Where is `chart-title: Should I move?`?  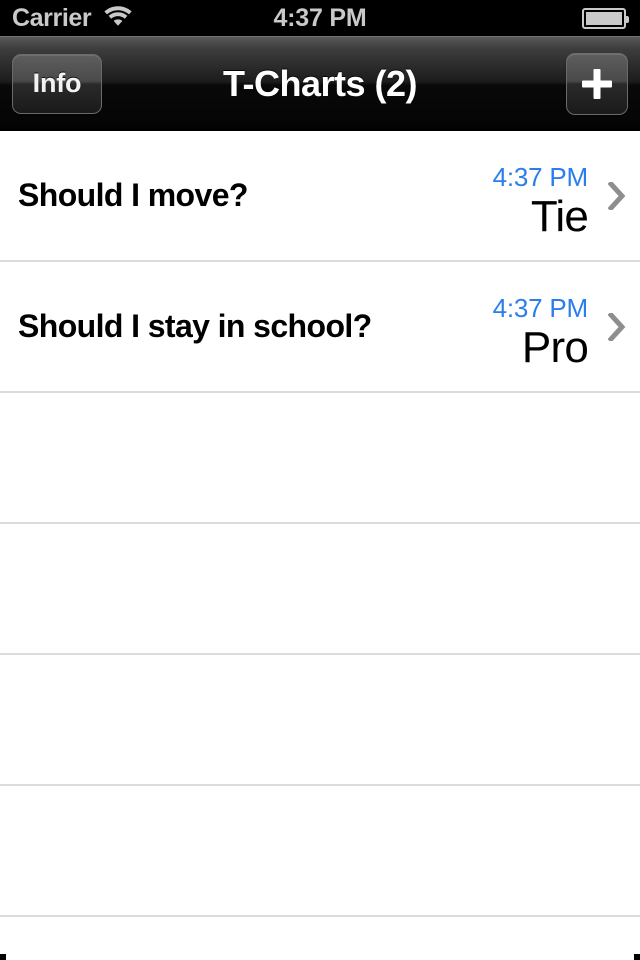 chart-title: Should I move? is located at coordinates (133, 195).